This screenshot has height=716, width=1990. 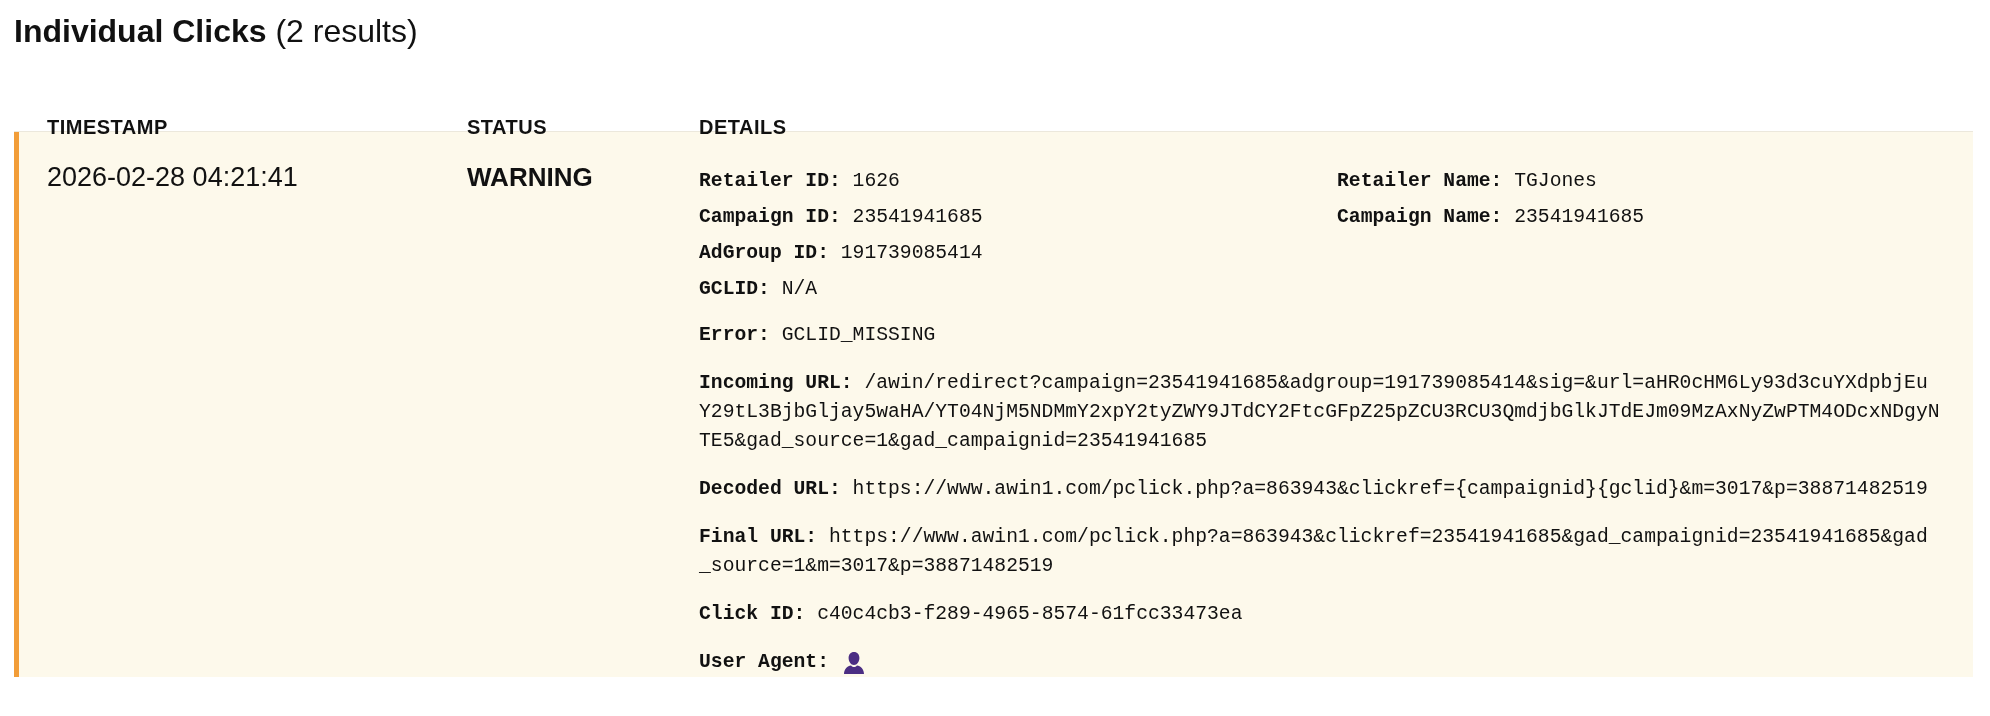 What do you see at coordinates (507, 127) in the screenshot?
I see `column-header: STATUS` at bounding box center [507, 127].